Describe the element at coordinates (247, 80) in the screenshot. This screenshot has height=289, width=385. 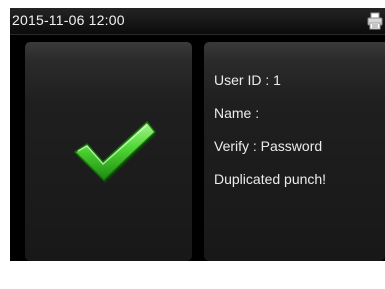
I see `user-id-label: User ID : 1` at that location.